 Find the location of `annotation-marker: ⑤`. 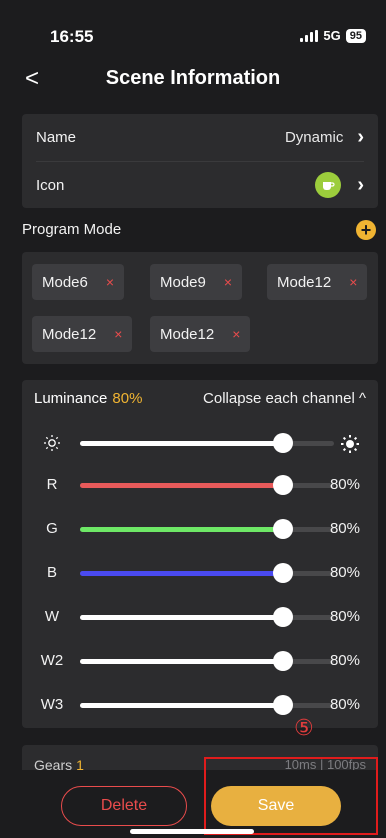

annotation-marker: ⑤ is located at coordinates (304, 727).